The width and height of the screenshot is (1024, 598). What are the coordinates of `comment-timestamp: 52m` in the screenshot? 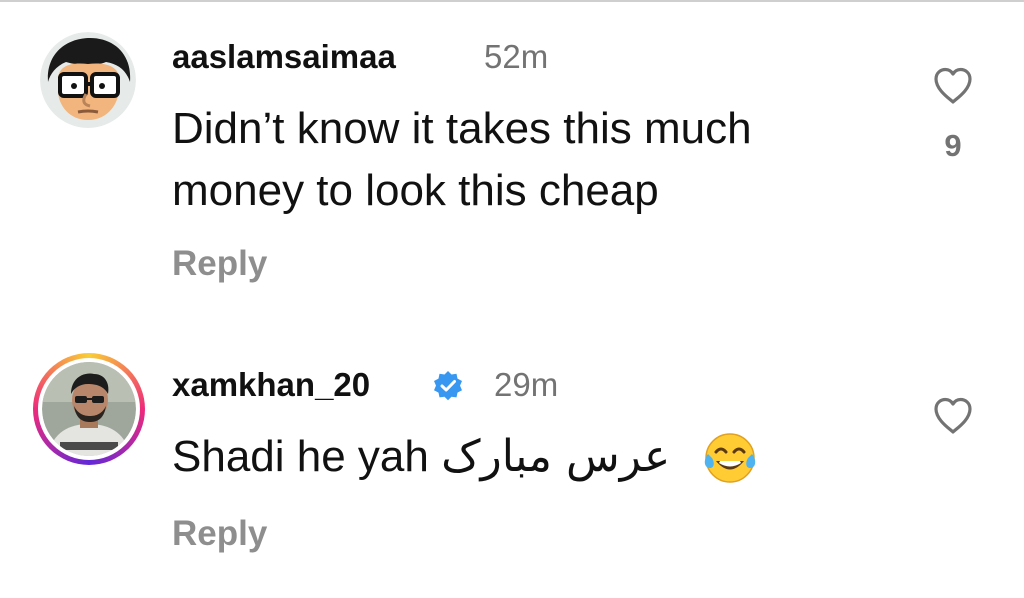 It's located at (516, 56).